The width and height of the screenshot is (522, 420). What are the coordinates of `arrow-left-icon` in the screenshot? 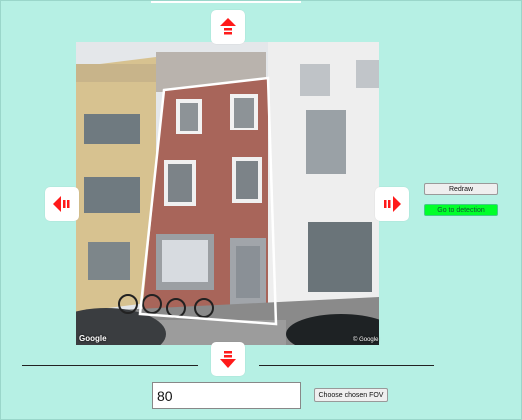 It's located at (61, 204).